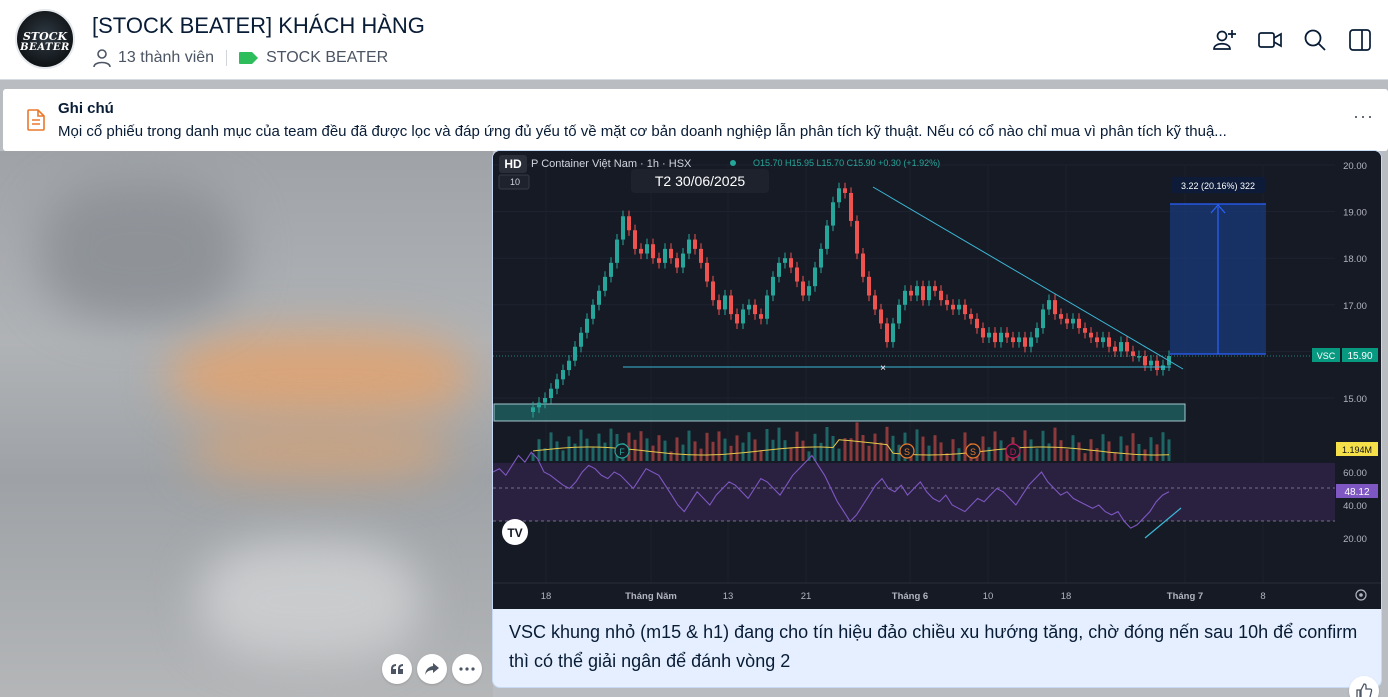 The image size is (1388, 697). Describe the element at coordinates (1270, 40) in the screenshot. I see `video-call-icon` at that location.